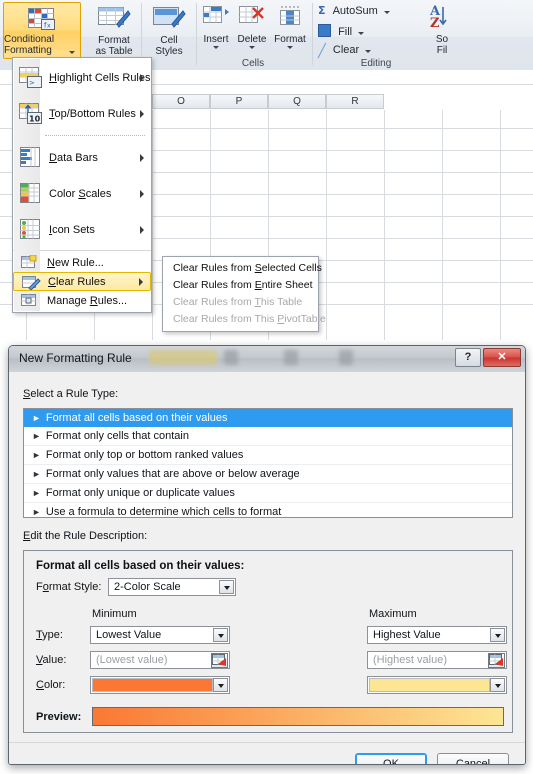  What do you see at coordinates (442, 29) in the screenshot?
I see `sort-filter-button: A Z So Fil` at bounding box center [442, 29].